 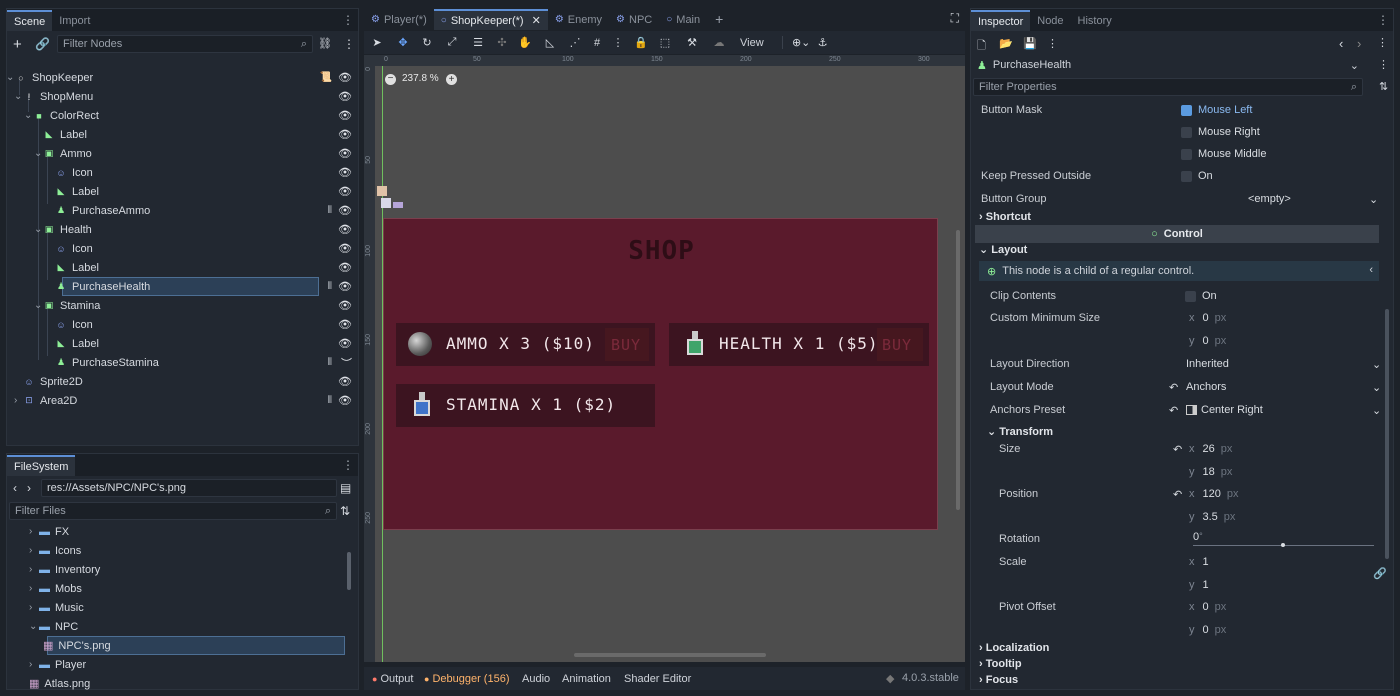 I want to click on lock-icon: 🔒, so click(x=641, y=42).